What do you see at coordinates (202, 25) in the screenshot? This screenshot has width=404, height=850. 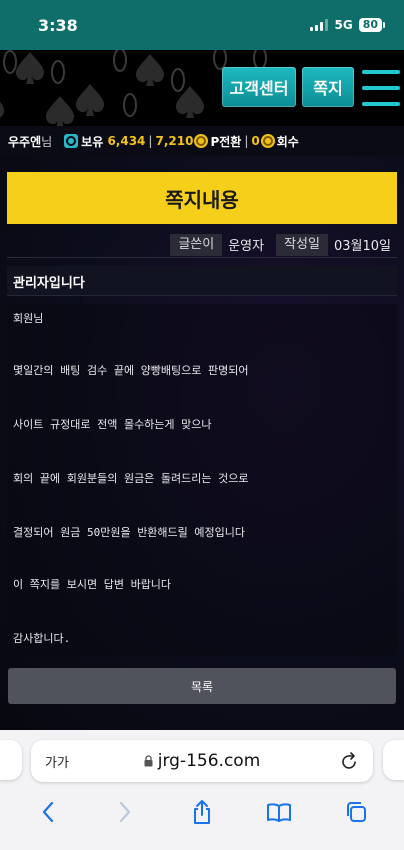 I see `status-bar: 3:38 5G 80` at bounding box center [202, 25].